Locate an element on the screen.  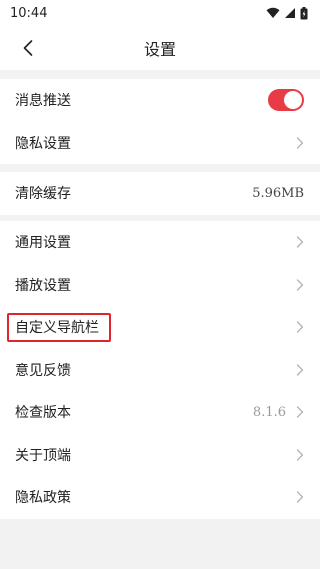
settings-section-cache: 清除缓存 5.96MB is located at coordinates (160, 193).